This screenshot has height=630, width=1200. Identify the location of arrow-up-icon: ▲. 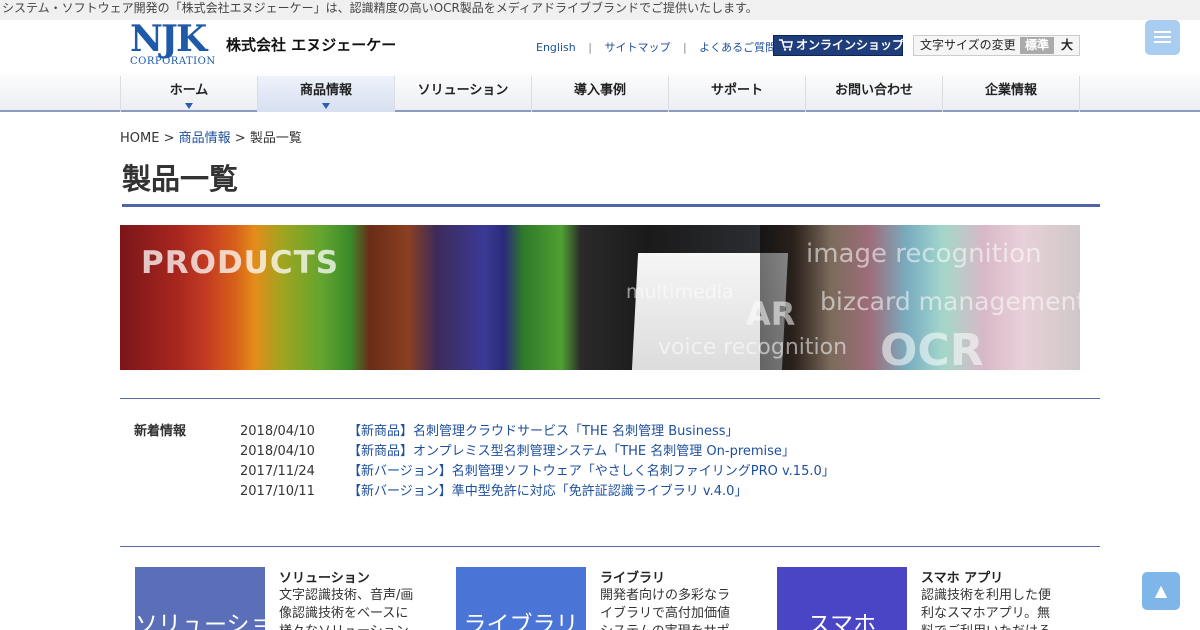
(1161, 590).